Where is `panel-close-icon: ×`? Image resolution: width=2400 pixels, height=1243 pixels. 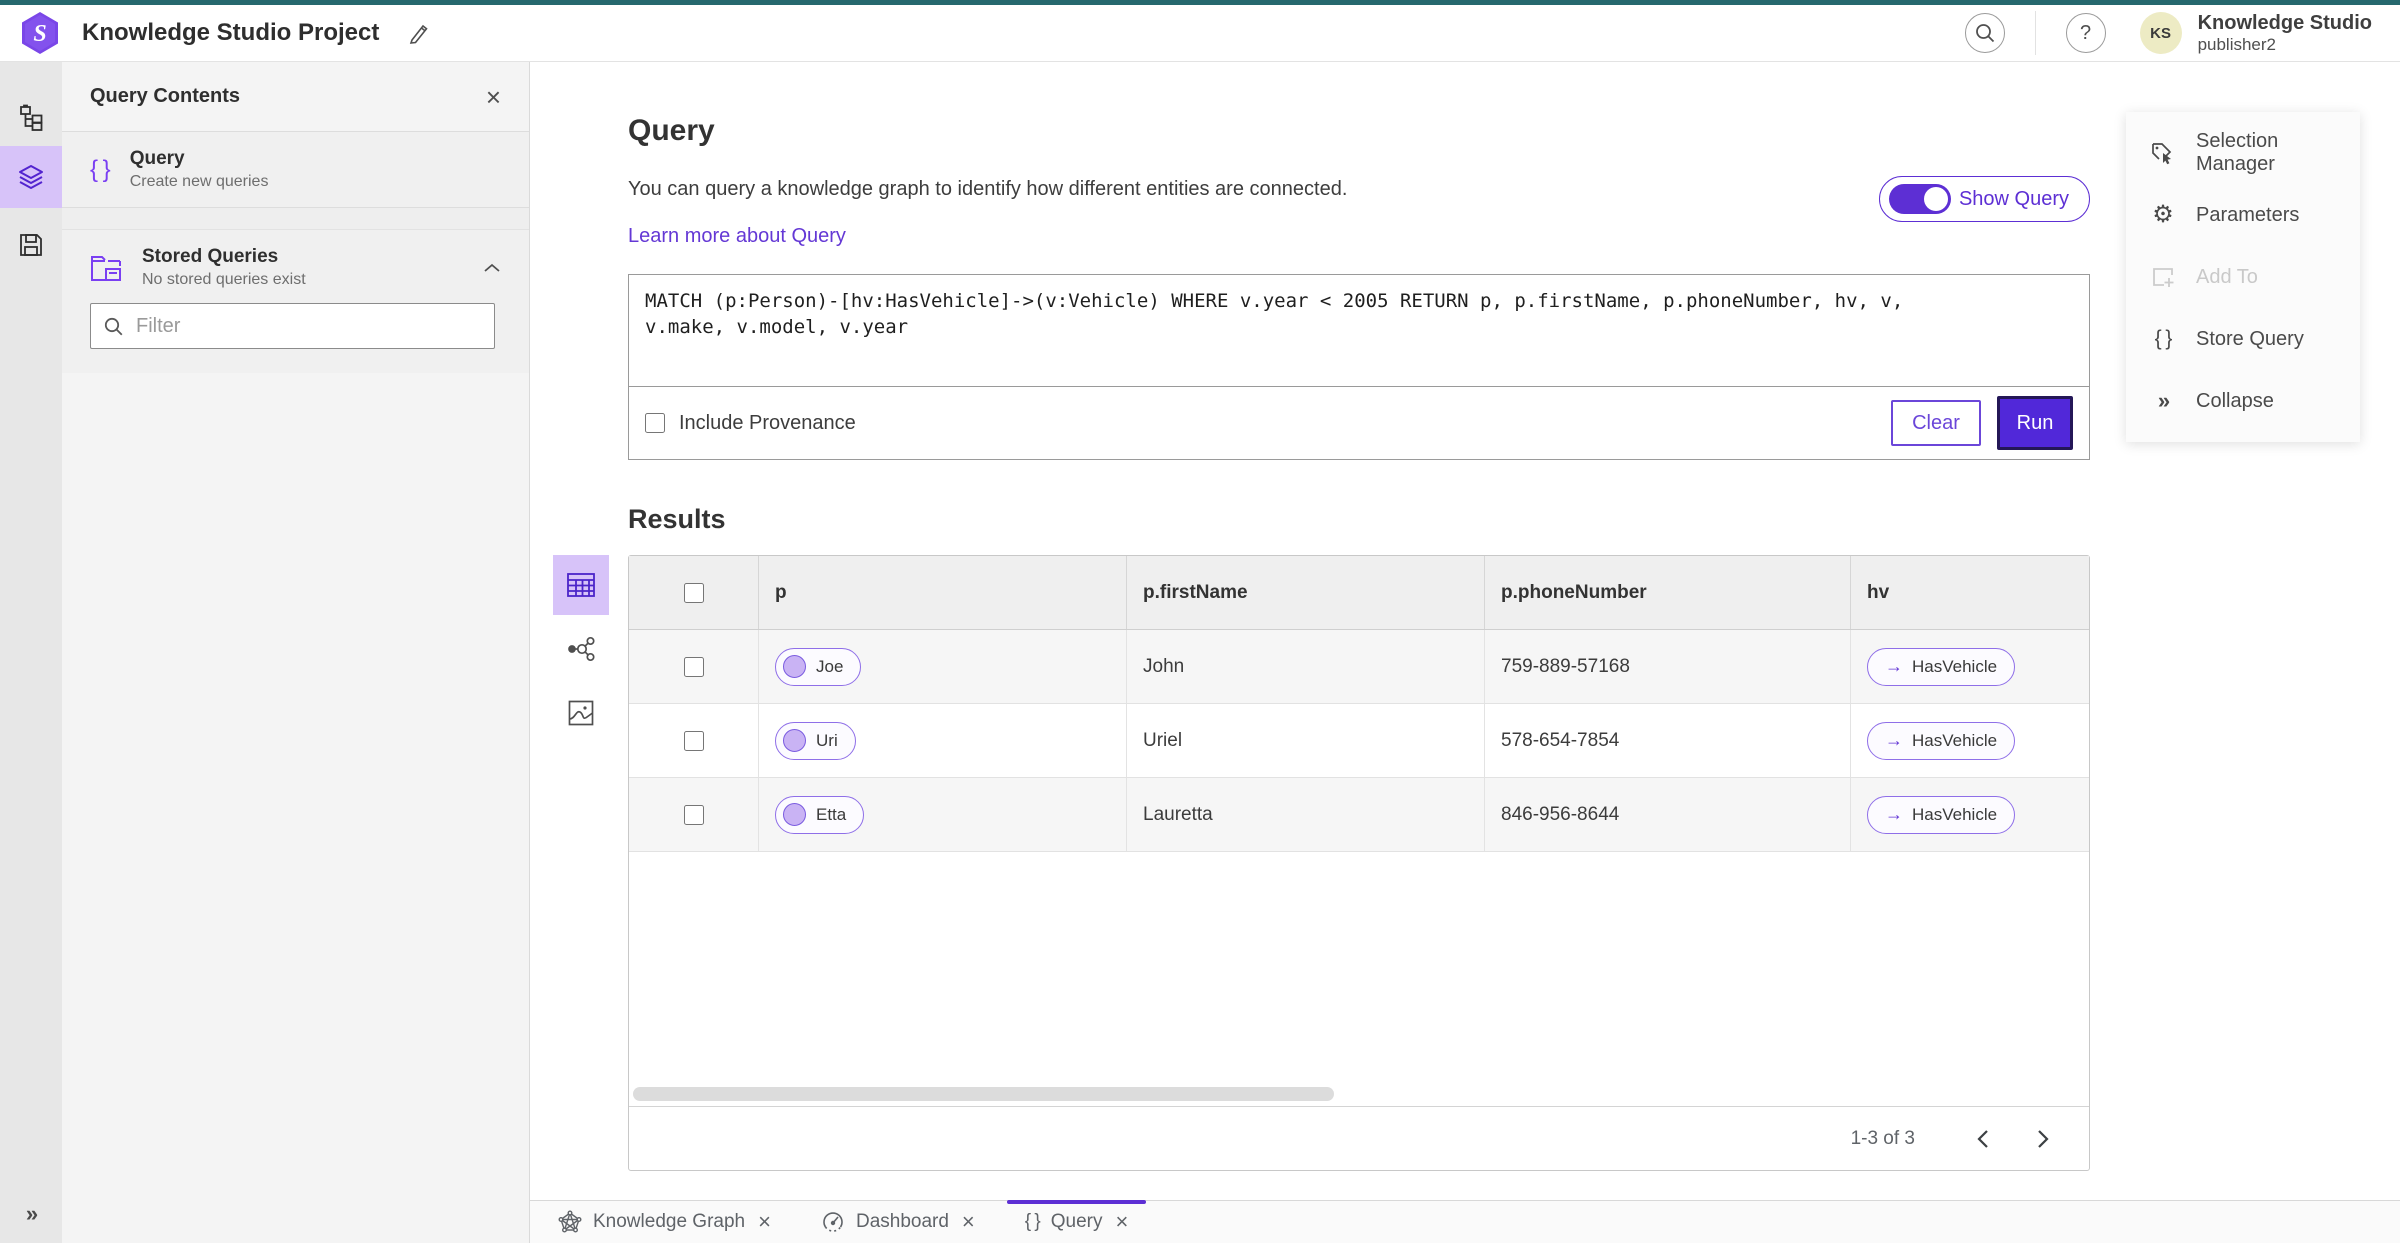
panel-close-icon: × is located at coordinates (493, 97).